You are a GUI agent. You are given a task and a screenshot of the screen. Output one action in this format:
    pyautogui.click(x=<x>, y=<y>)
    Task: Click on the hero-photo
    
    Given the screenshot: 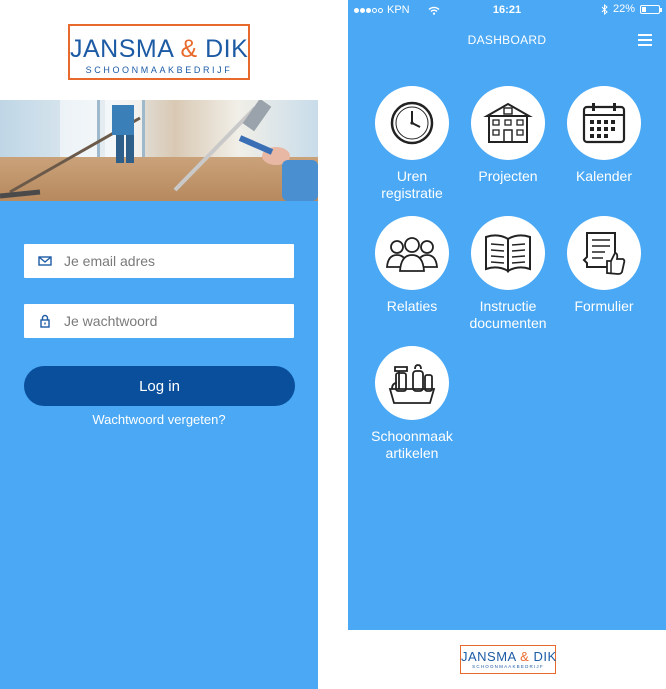 What is the action you would take?
    pyautogui.click(x=159, y=150)
    